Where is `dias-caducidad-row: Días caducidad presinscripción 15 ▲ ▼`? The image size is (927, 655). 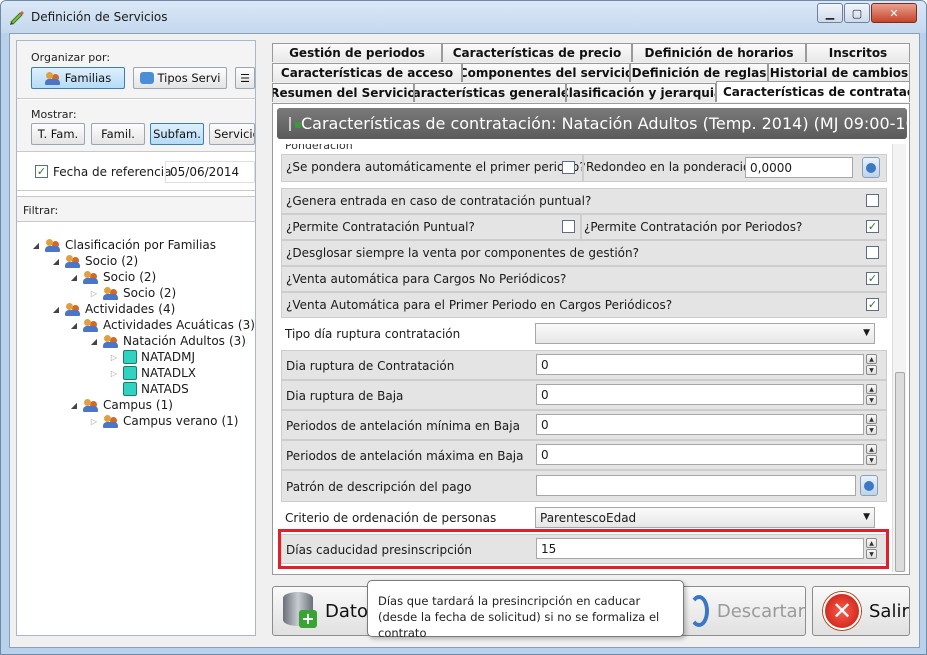
dias-caducidad-row: Días caducidad presinscripción 15 ▲ ▼ is located at coordinates (584, 549).